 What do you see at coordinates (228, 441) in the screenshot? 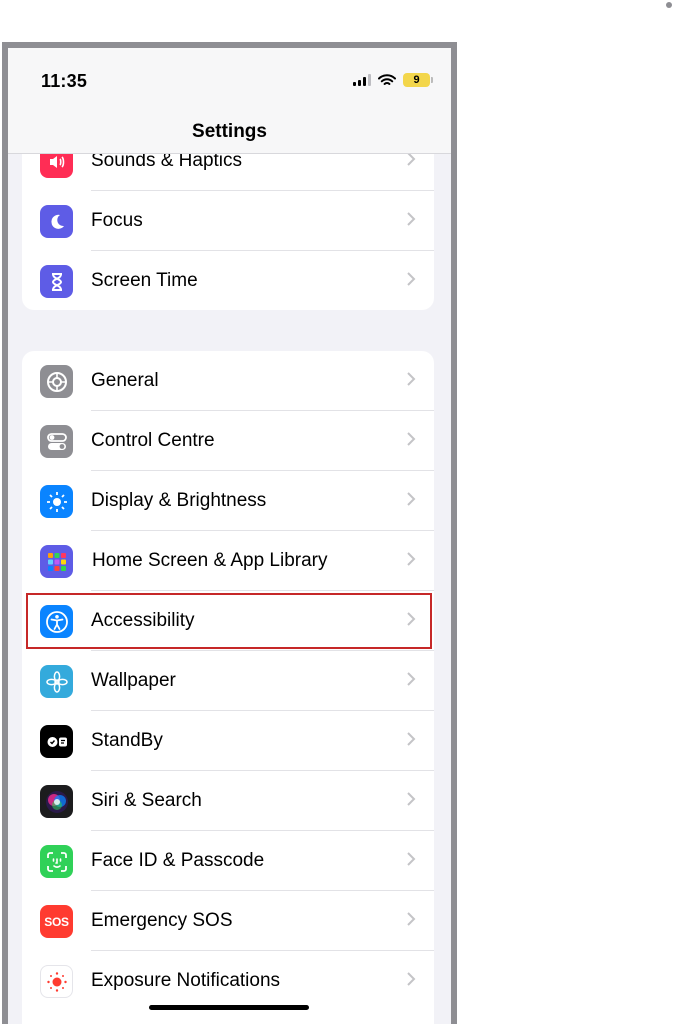
I see `settings-row-control-centre: Control Centre` at bounding box center [228, 441].